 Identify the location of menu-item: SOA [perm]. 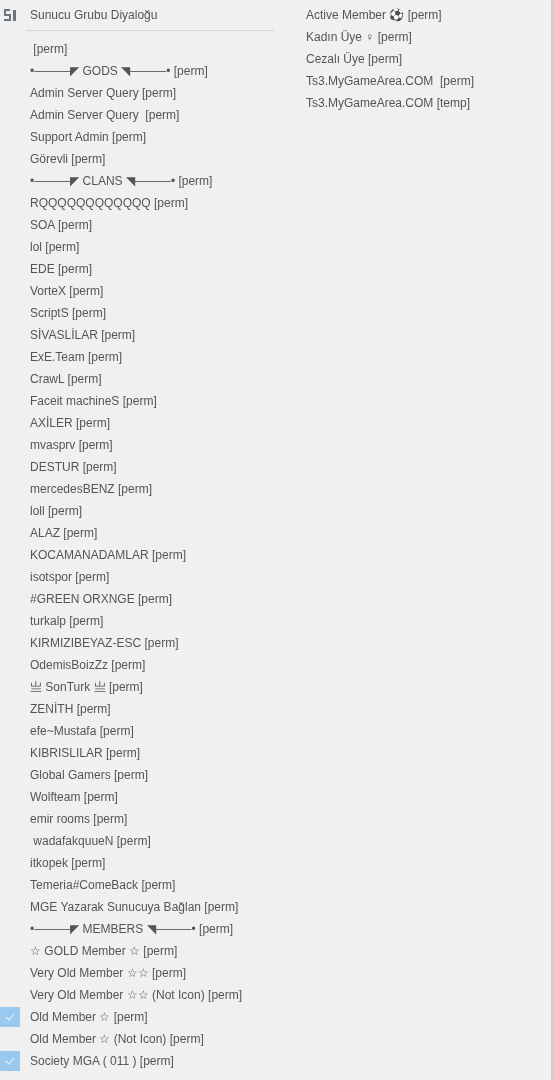
(61, 225).